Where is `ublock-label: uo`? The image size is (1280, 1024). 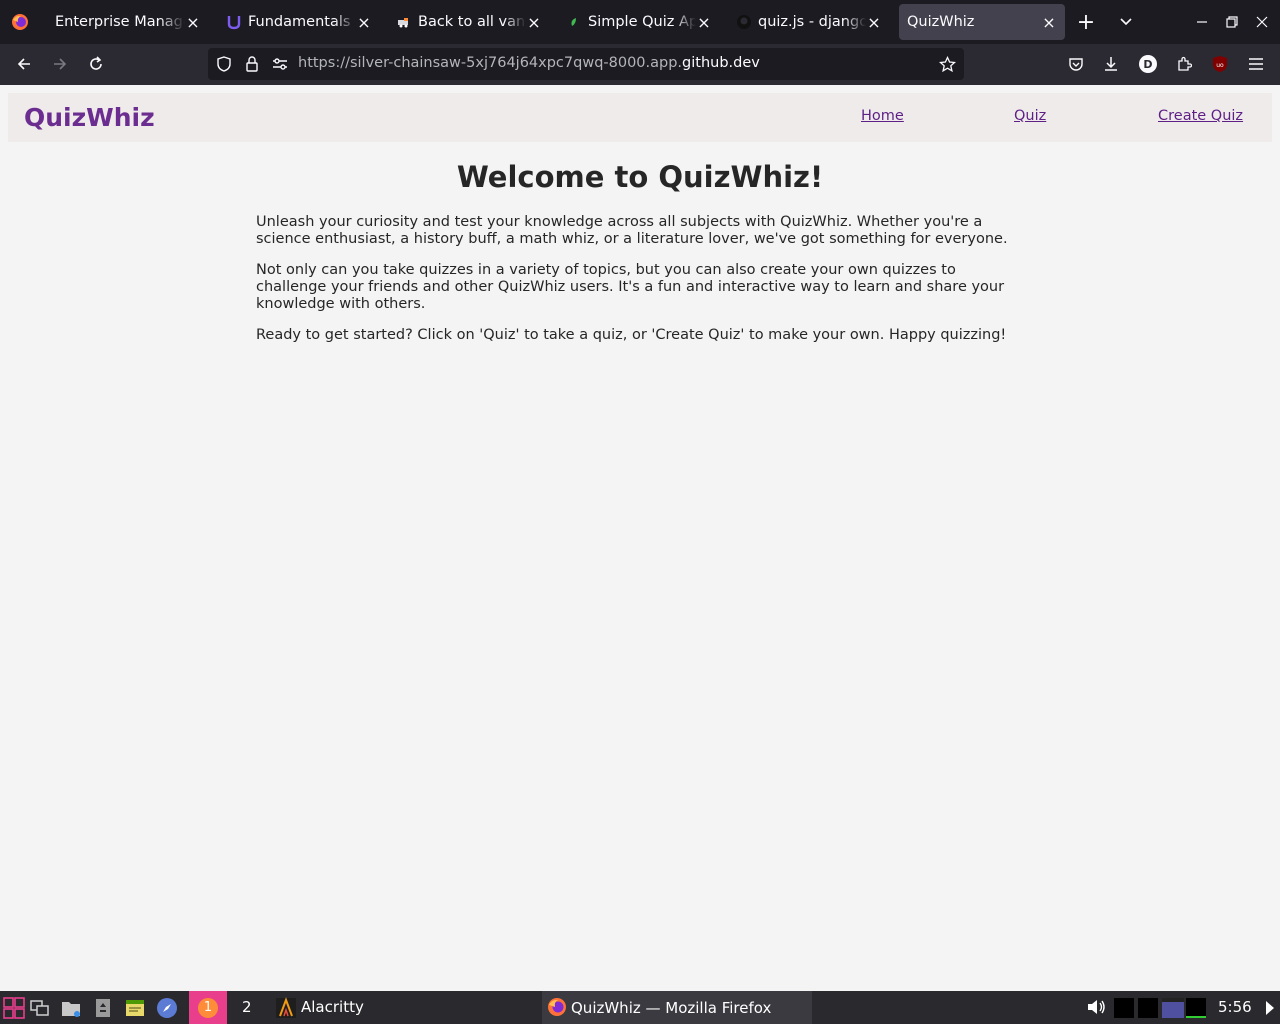 ublock-label: uo is located at coordinates (1220, 65).